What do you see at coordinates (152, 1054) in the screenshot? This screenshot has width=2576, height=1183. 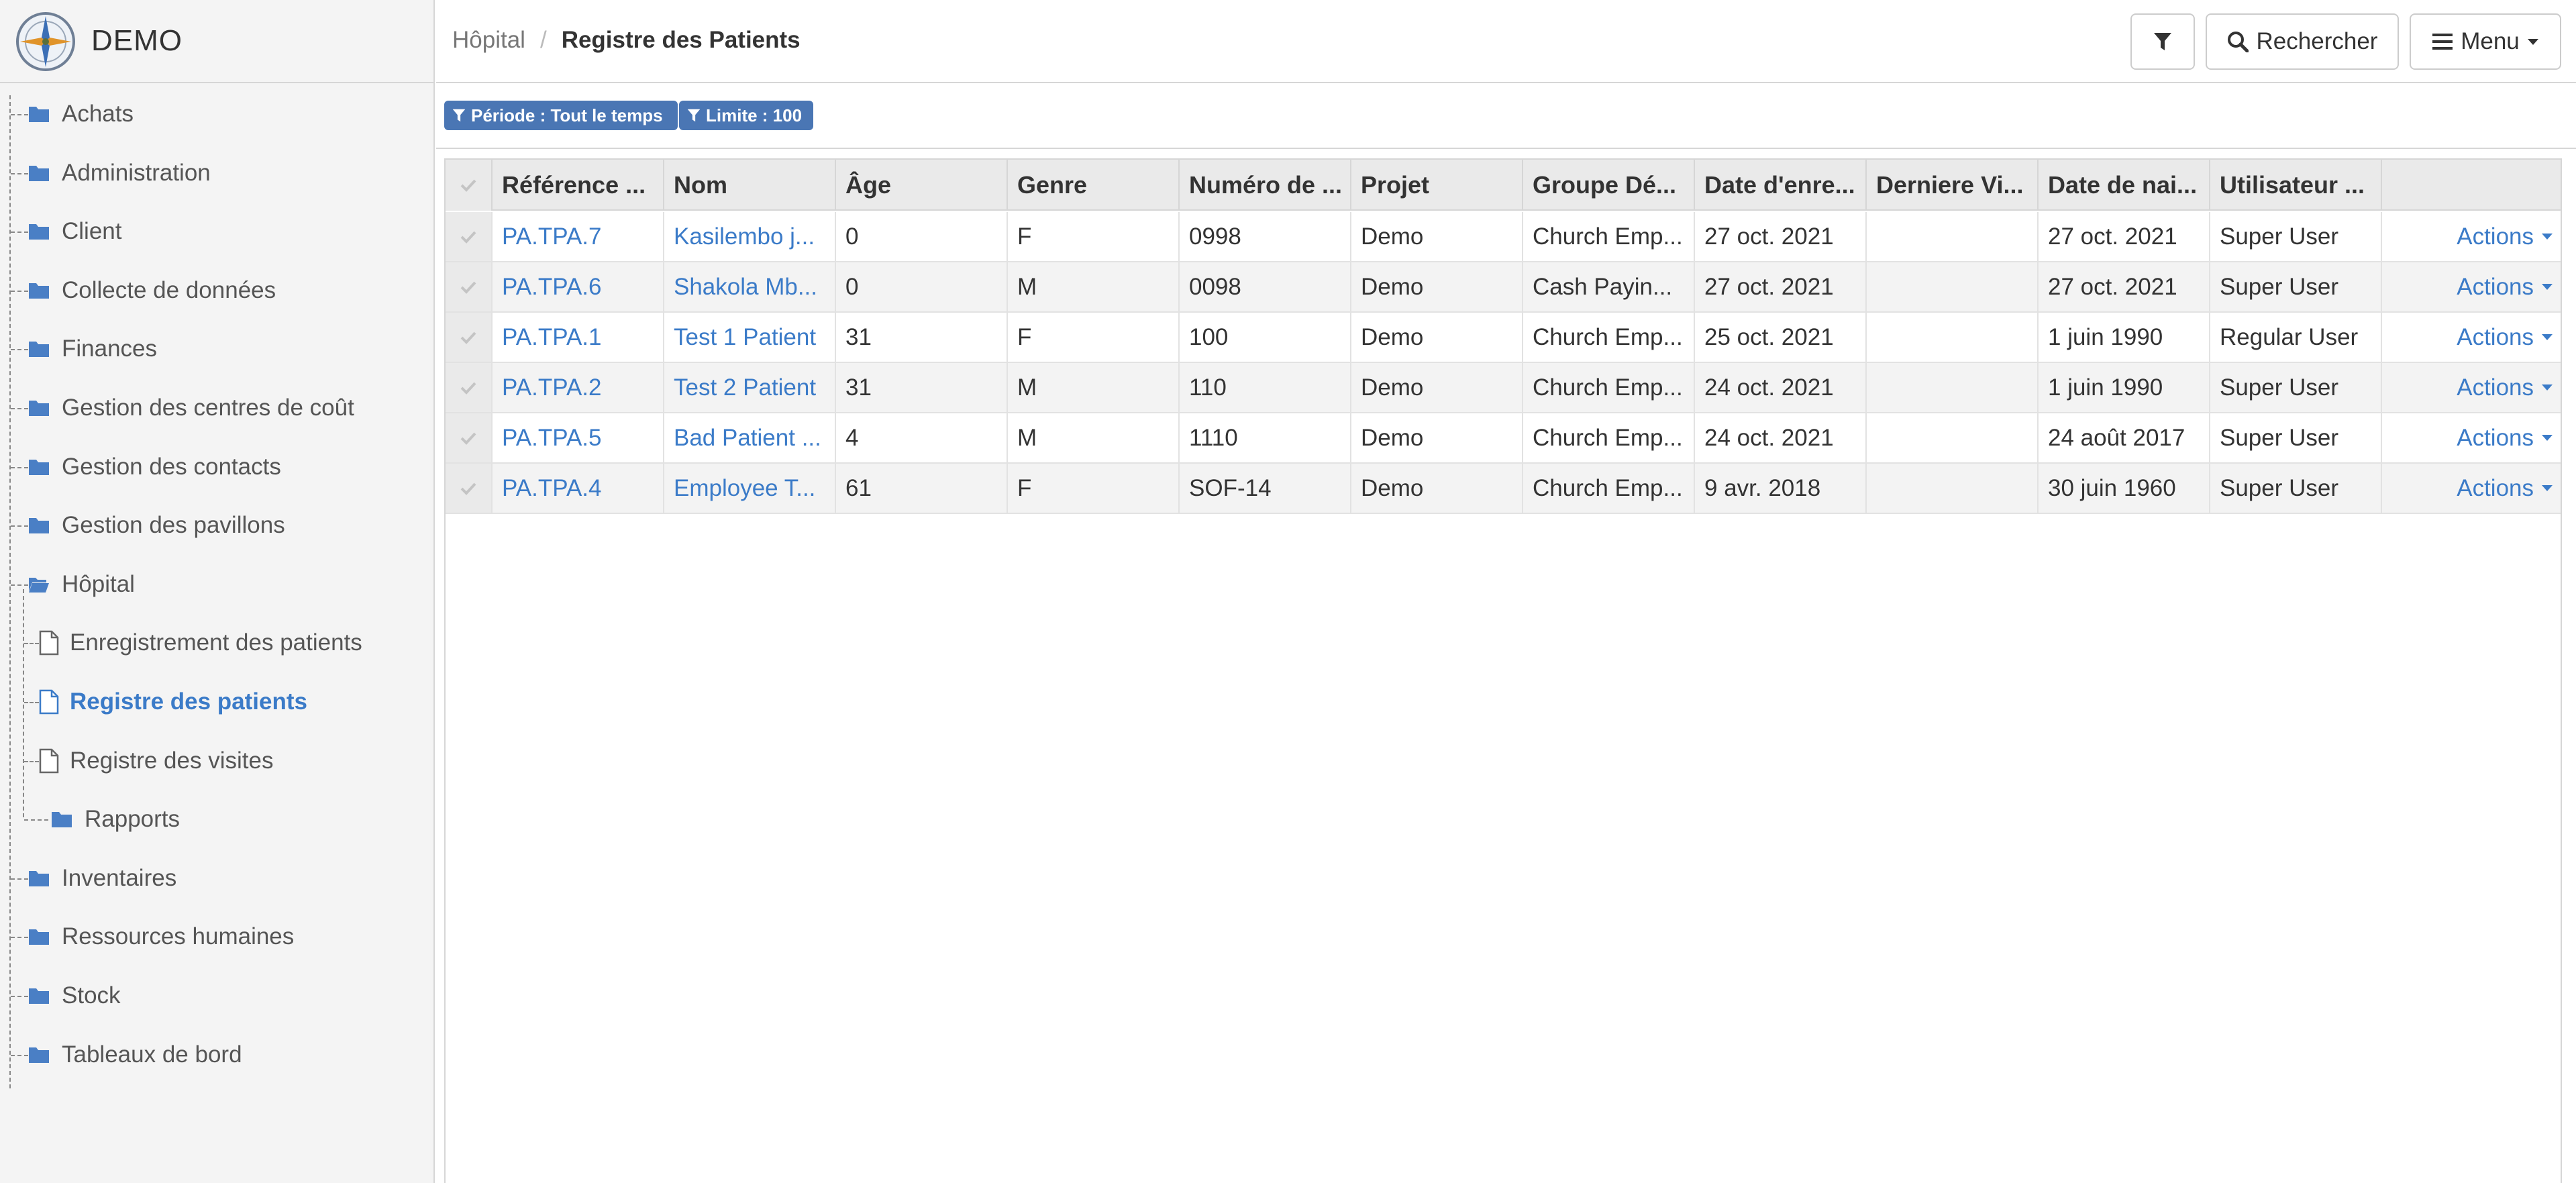 I see `sidebar-item-label: Tableaux de bord` at bounding box center [152, 1054].